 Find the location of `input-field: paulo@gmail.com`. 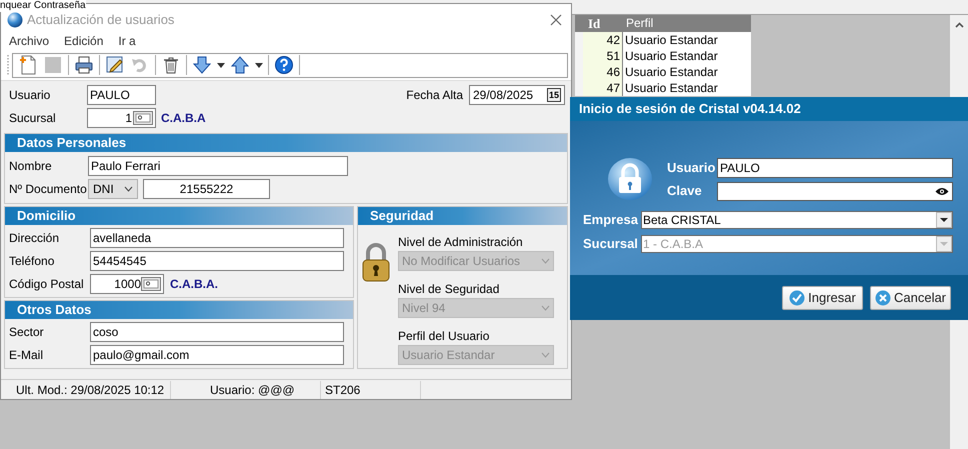

input-field: paulo@gmail.com is located at coordinates (217, 354).